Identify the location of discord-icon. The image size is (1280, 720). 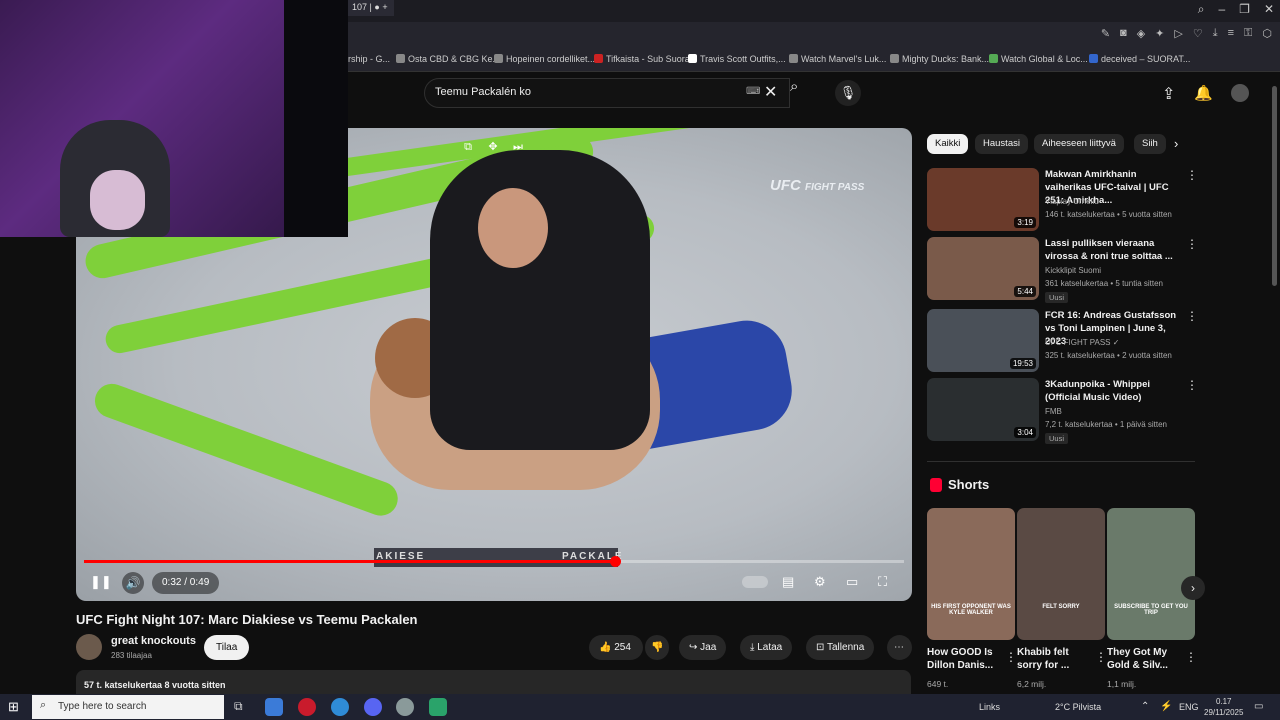
(373, 707).